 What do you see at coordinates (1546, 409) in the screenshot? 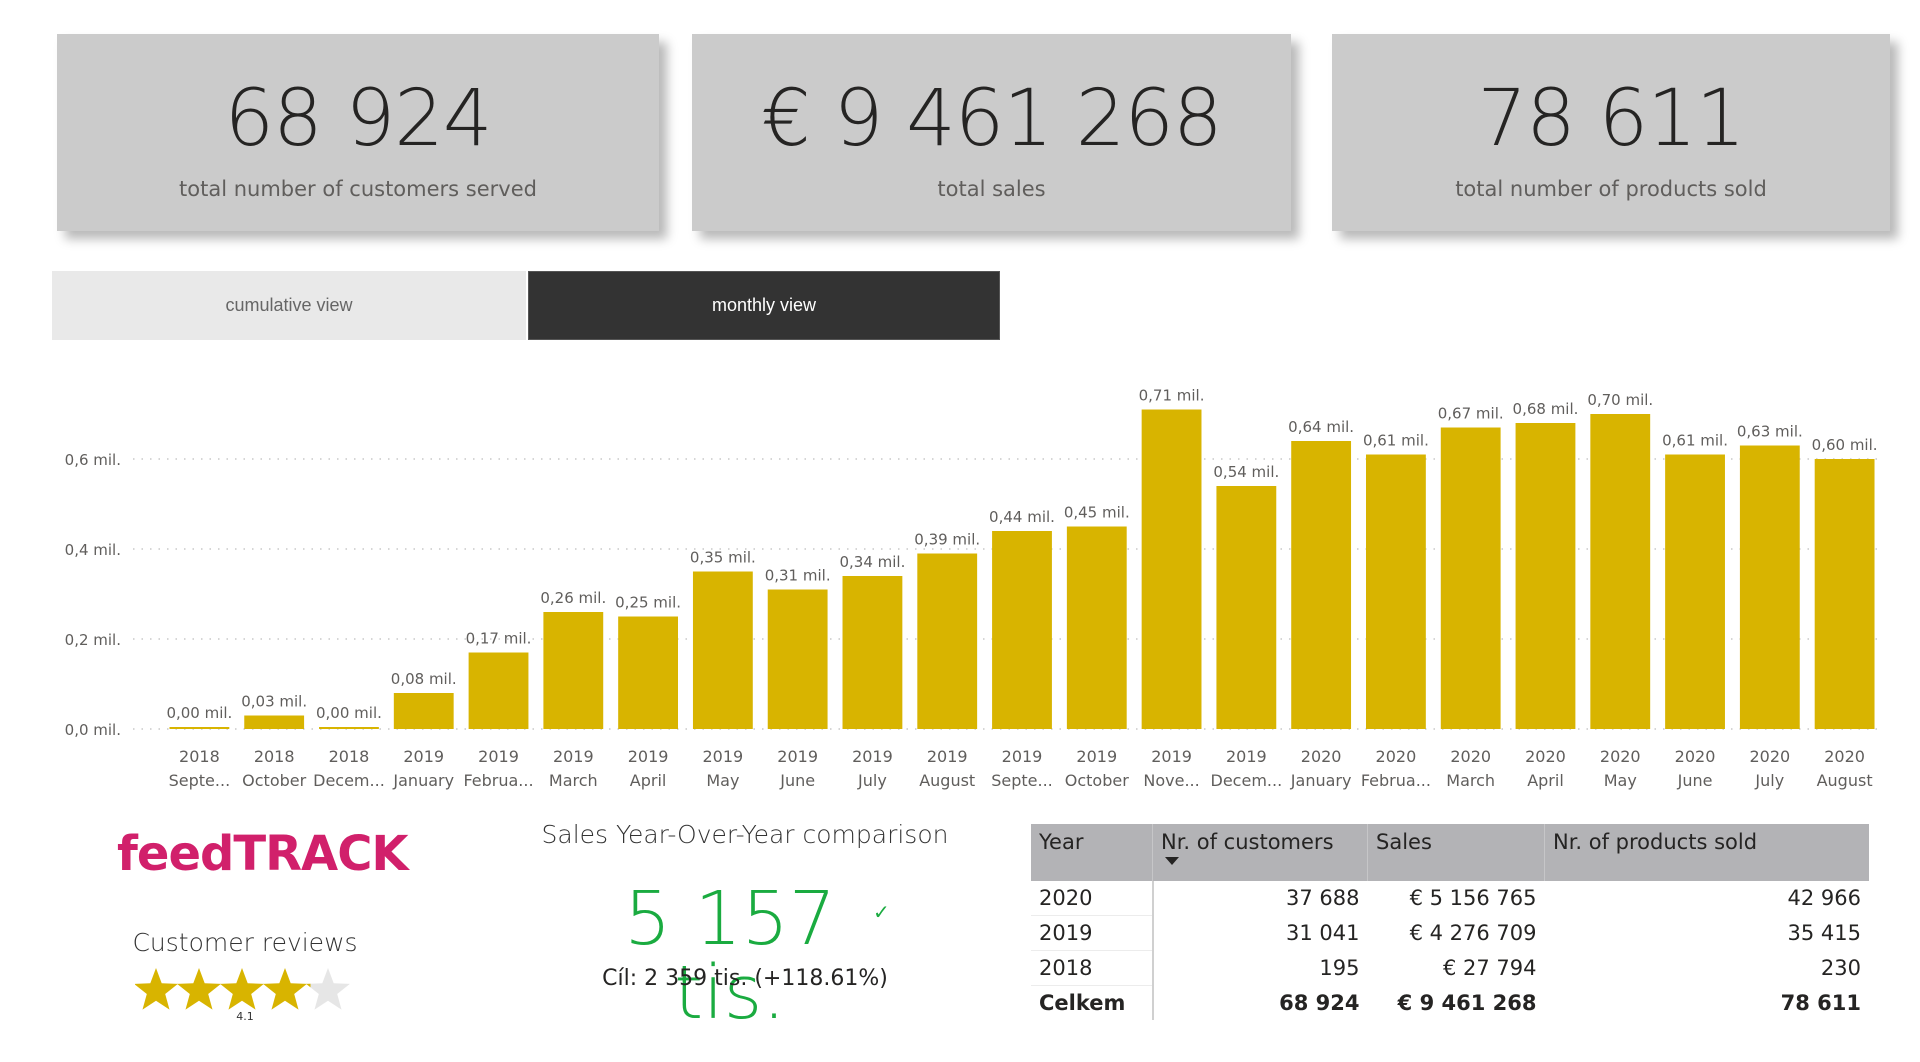
I see `data-label: 0,68 mil.` at bounding box center [1546, 409].